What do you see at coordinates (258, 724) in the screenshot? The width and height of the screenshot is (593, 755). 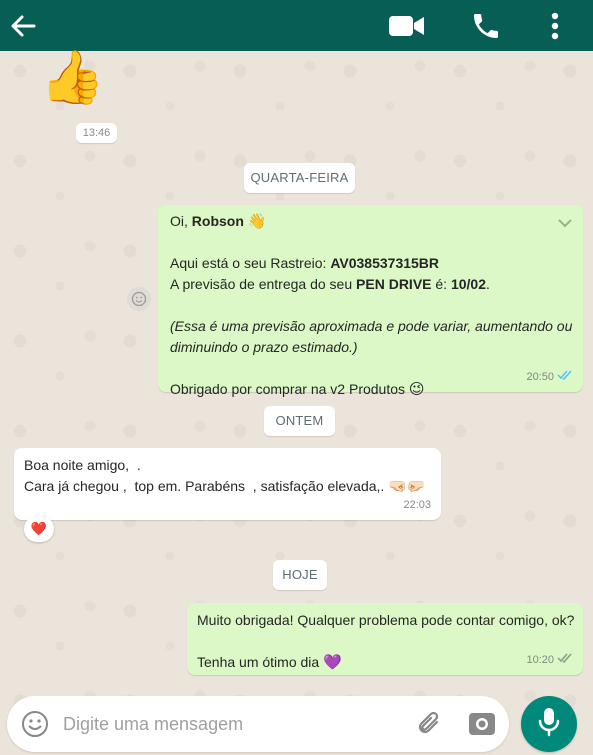 I see `message-composer: Digite uma mensagem` at bounding box center [258, 724].